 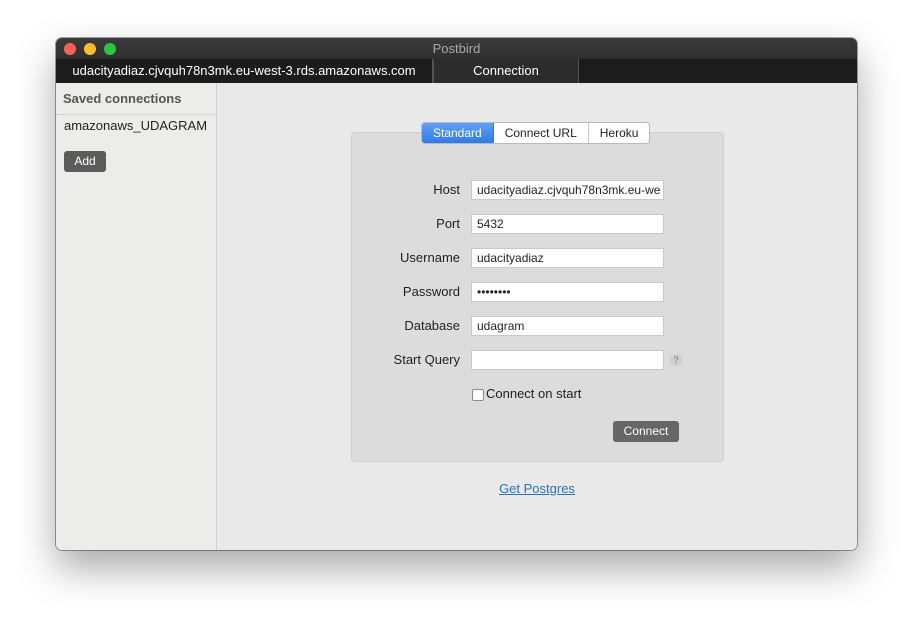 What do you see at coordinates (85, 161) in the screenshot?
I see `add-connection-button: Add` at bounding box center [85, 161].